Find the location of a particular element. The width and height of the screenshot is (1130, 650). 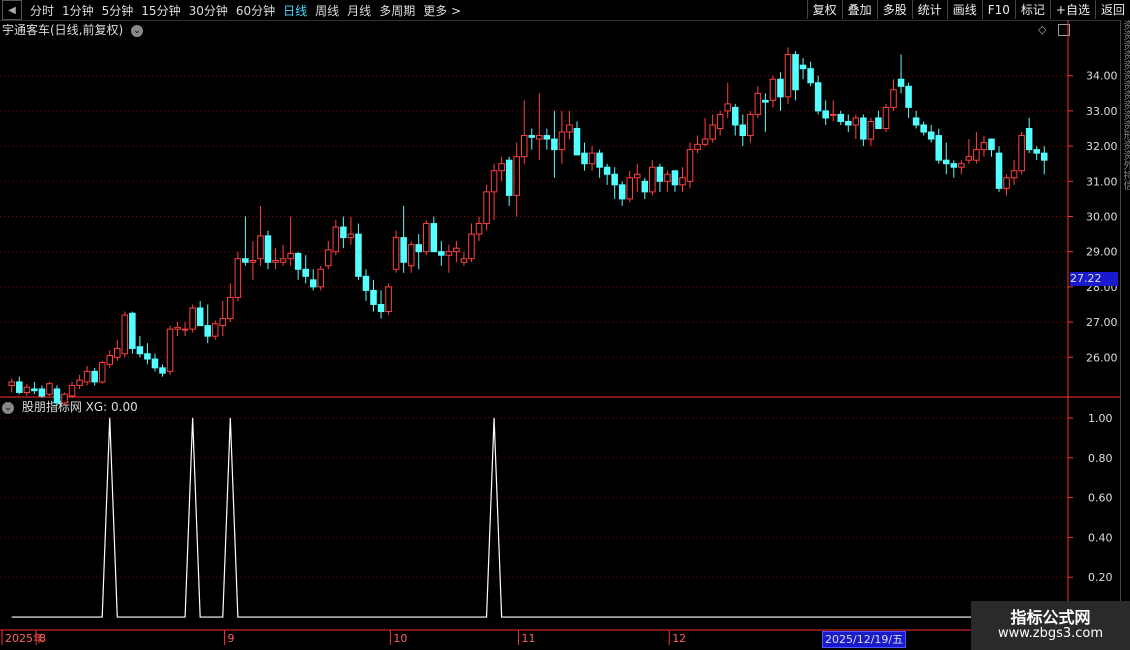

x-tick-label: 11 is located at coordinates (528, 638).